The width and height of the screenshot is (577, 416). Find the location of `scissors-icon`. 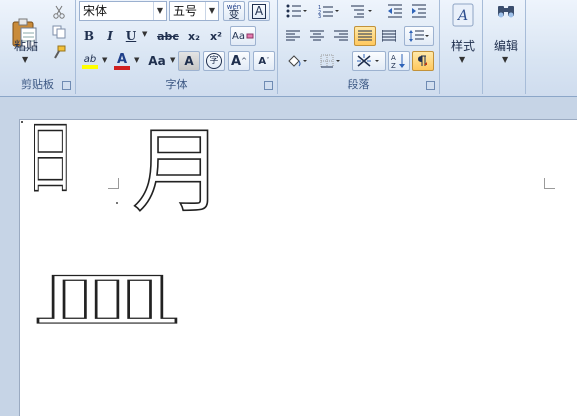

scissors-icon is located at coordinates (59, 12).